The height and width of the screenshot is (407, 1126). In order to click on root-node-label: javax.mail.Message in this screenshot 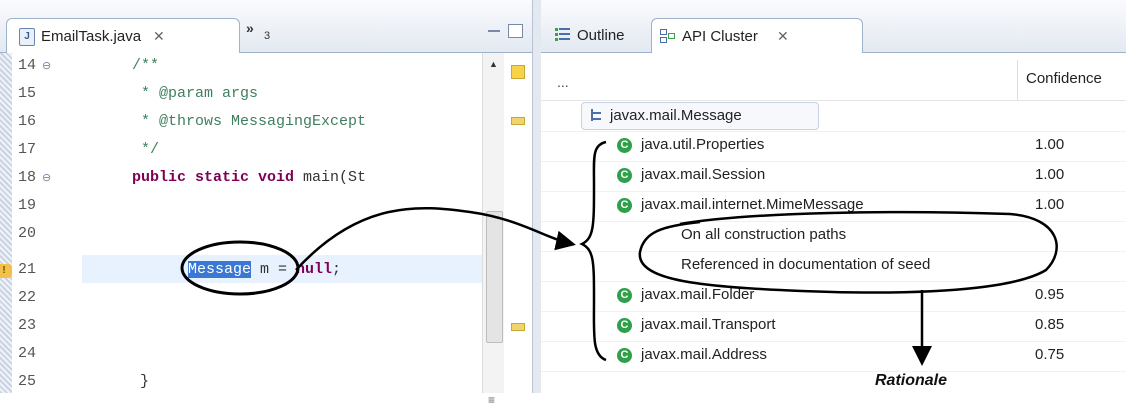, I will do `click(676, 115)`.